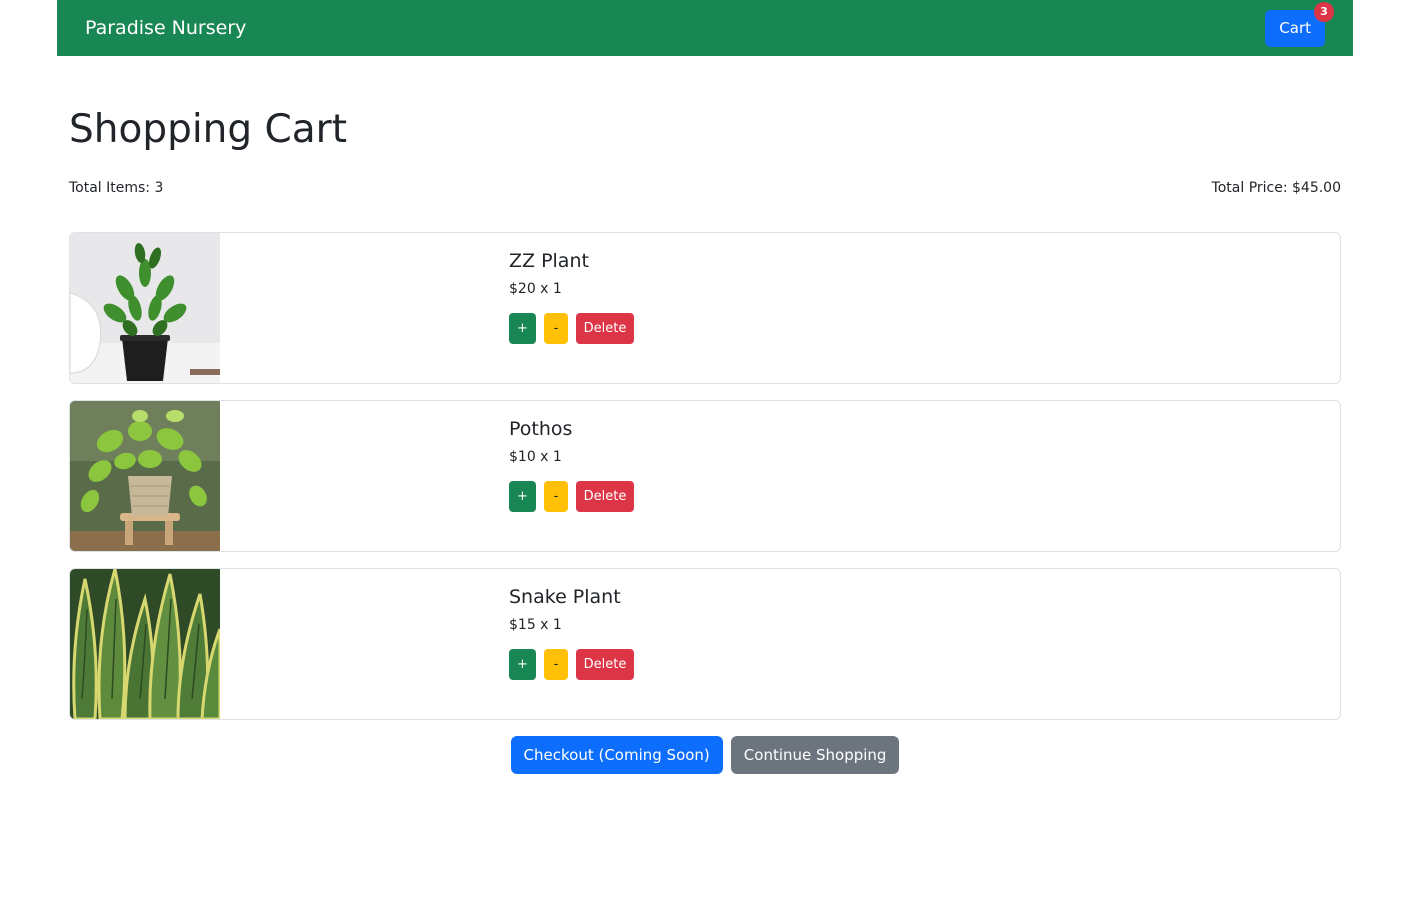 The width and height of the screenshot is (1409, 911). I want to click on item-info: Snake Plant $15 x 1 + - Delete, so click(571, 633).